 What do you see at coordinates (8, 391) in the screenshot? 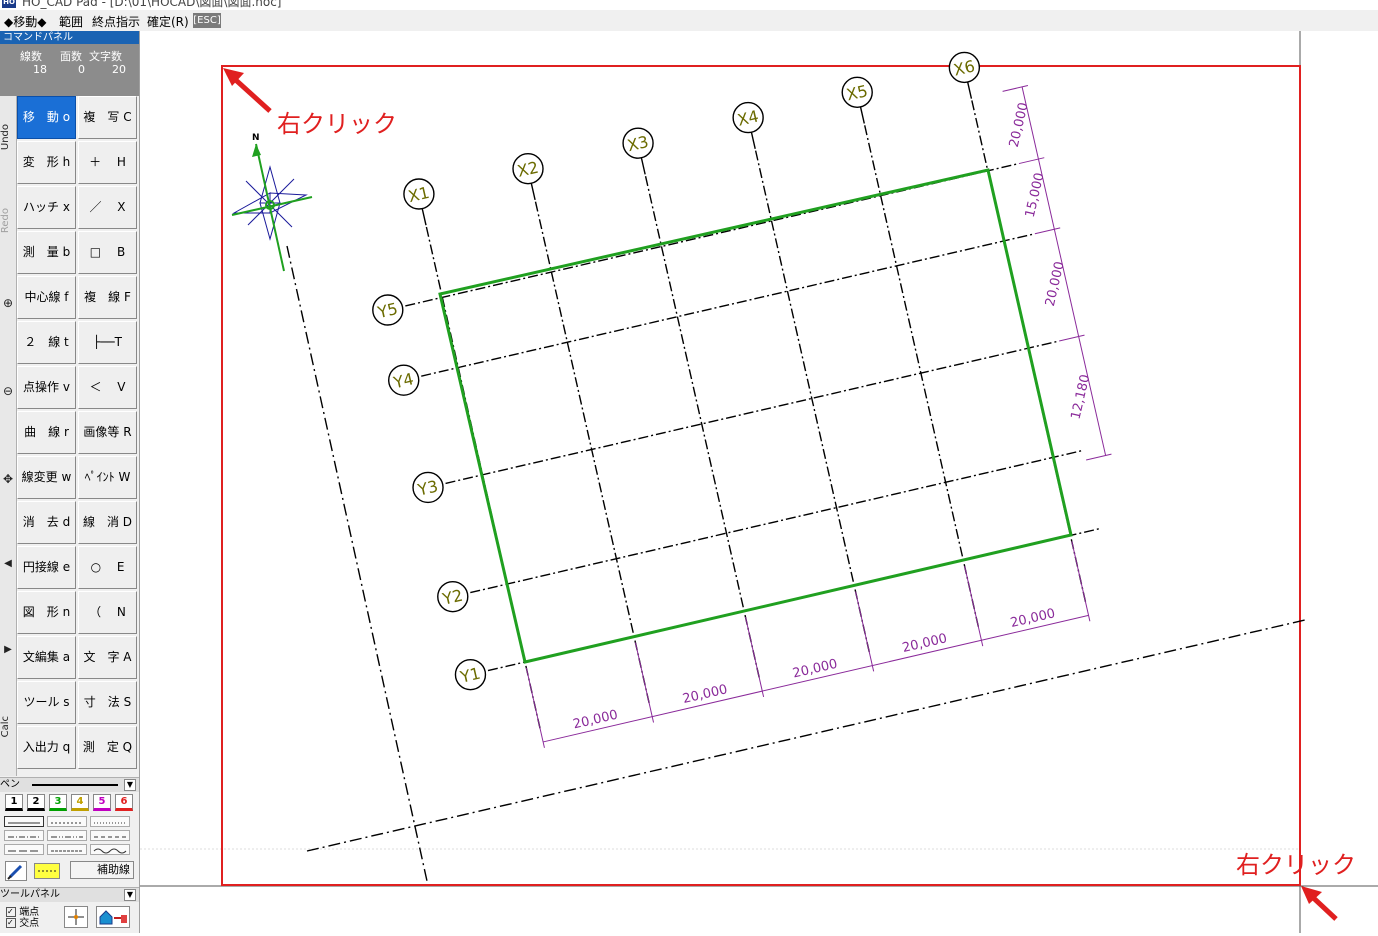
I see `zoom-out-icon: ⊖` at bounding box center [8, 391].